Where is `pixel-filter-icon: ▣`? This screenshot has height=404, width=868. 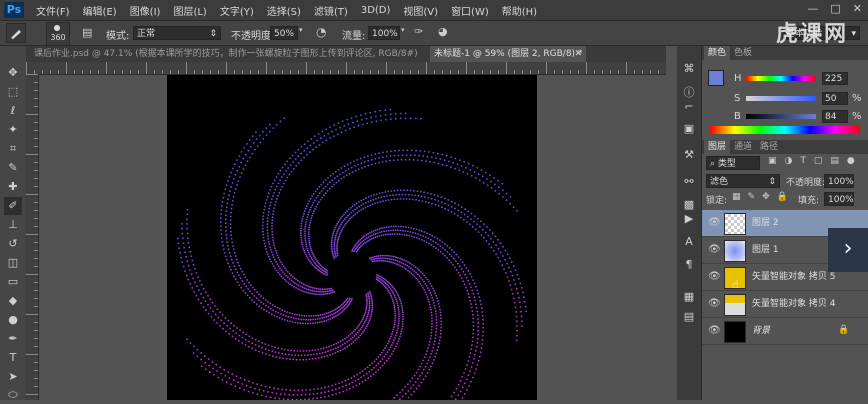 pixel-filter-icon: ▣ is located at coordinates (772, 163).